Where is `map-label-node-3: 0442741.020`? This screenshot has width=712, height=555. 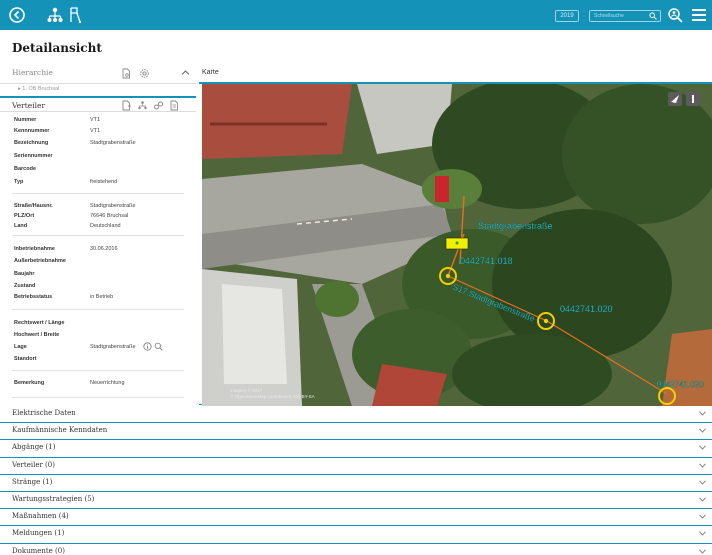 map-label-node-3: 0442741.020 is located at coordinates (680, 384).